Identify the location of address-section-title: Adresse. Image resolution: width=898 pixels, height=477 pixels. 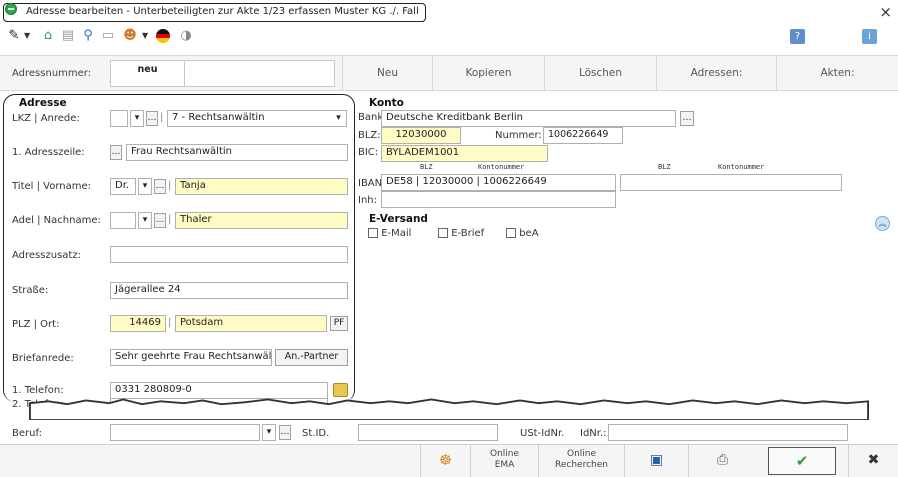
(43, 103).